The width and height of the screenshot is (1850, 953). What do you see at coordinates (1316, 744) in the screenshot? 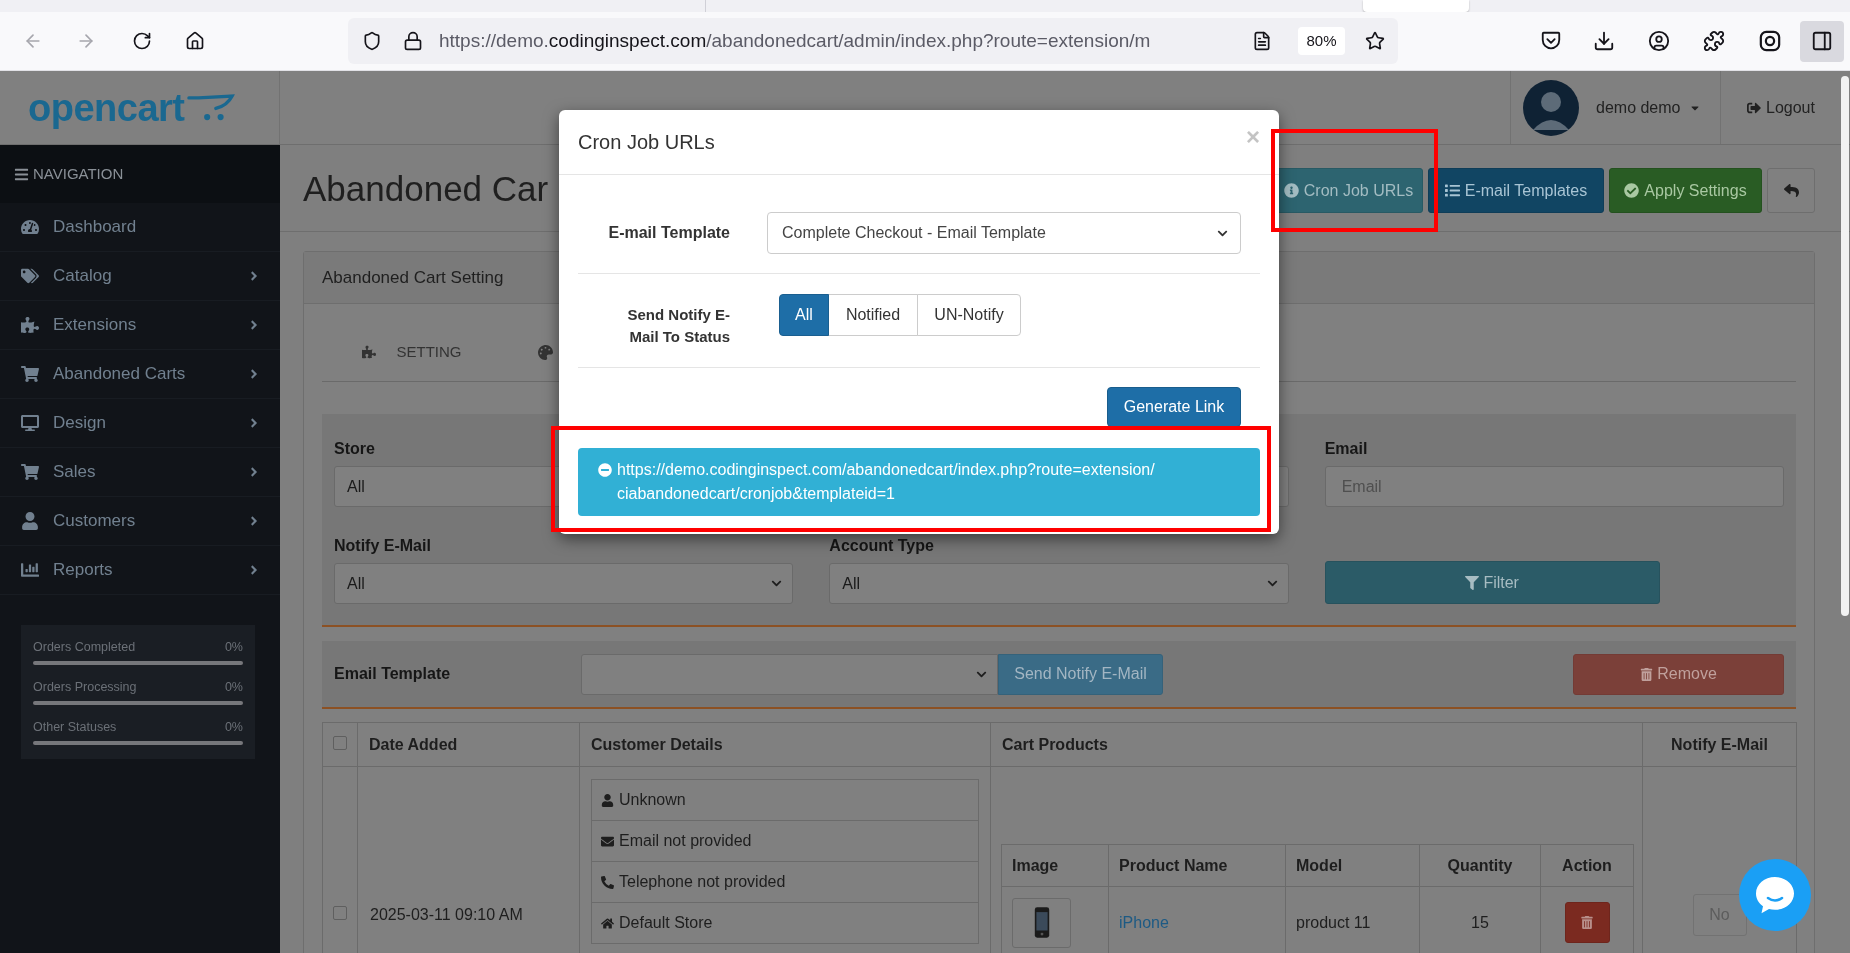
I see `column-header: Cart Products` at bounding box center [1316, 744].